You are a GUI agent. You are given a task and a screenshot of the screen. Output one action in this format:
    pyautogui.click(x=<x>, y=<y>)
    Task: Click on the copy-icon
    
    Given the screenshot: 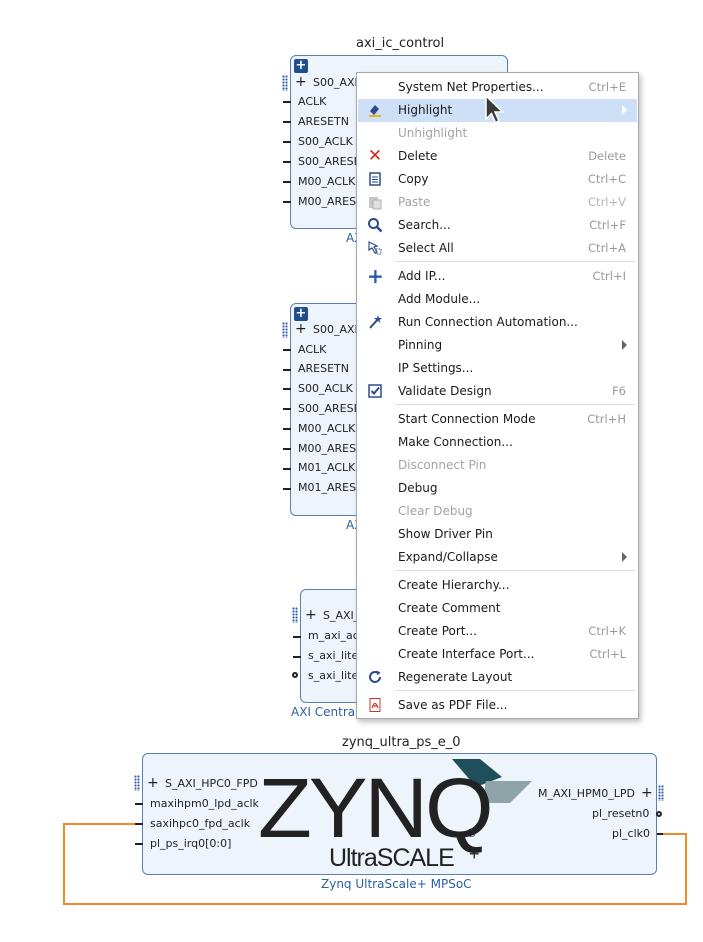 What is the action you would take?
    pyautogui.click(x=375, y=179)
    